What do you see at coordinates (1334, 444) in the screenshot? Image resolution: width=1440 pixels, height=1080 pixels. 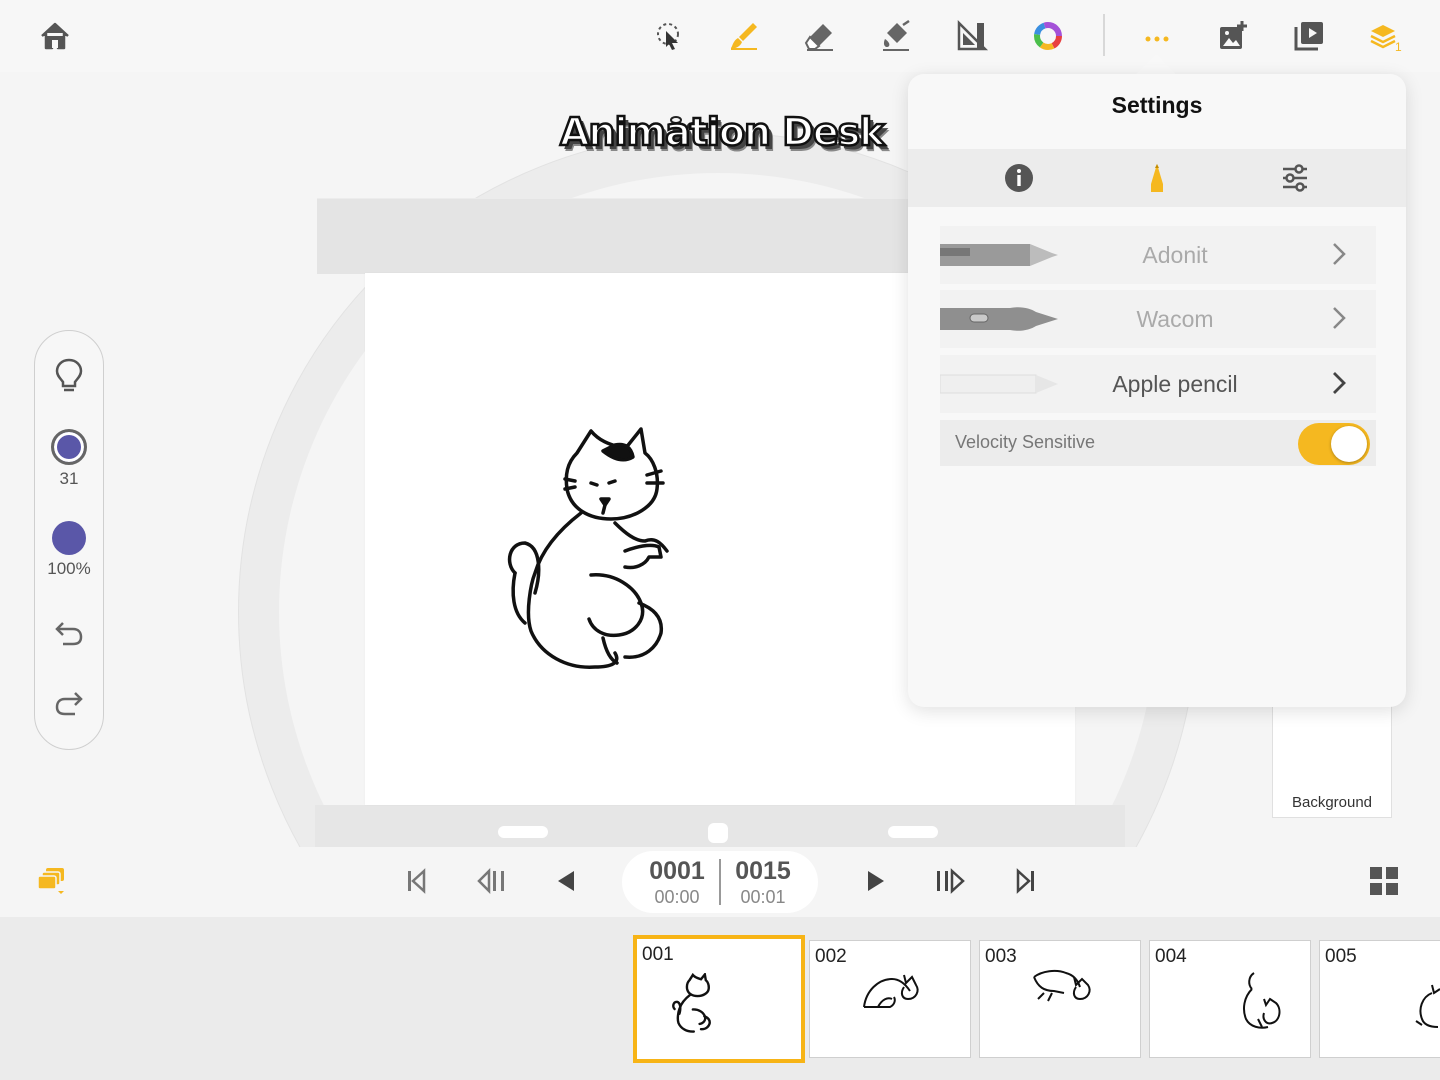 I see `velocity-sensitive-toggle` at bounding box center [1334, 444].